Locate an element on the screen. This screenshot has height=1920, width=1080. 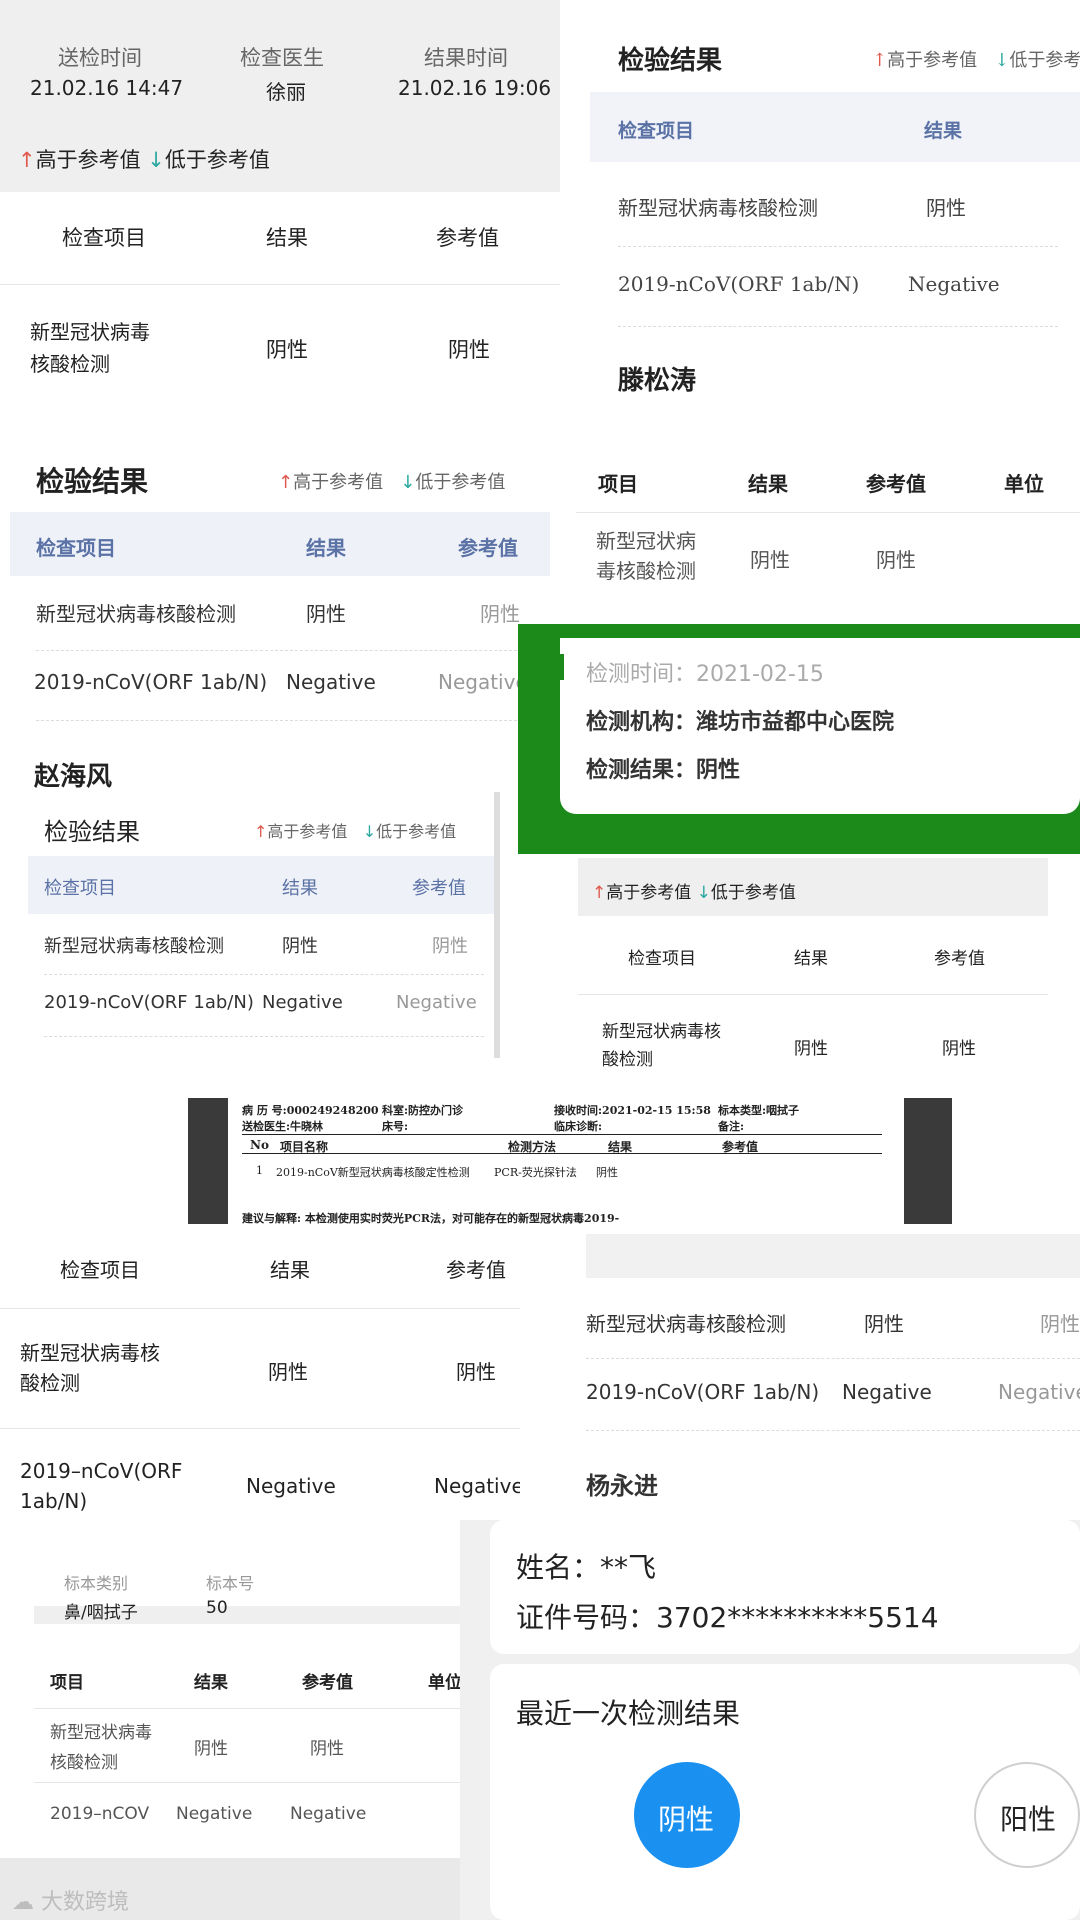
table-rule-top is located at coordinates (562, 1134).